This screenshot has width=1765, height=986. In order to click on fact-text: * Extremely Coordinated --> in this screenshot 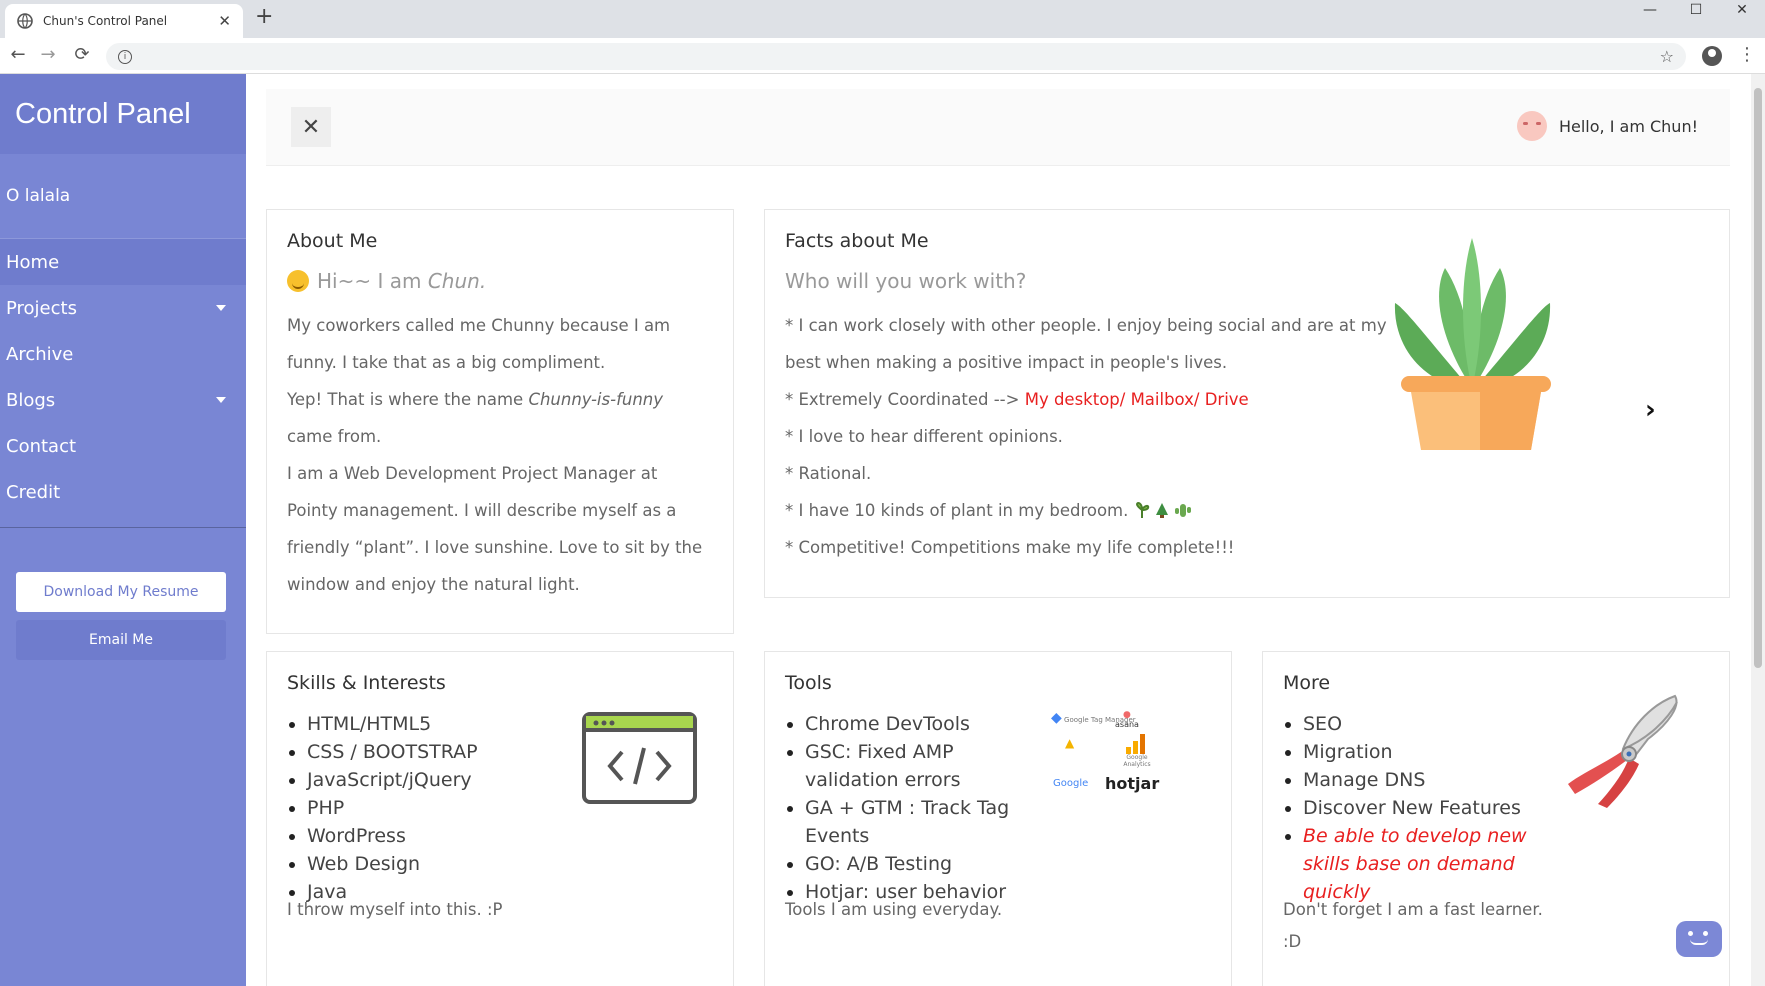, I will do `click(902, 399)`.